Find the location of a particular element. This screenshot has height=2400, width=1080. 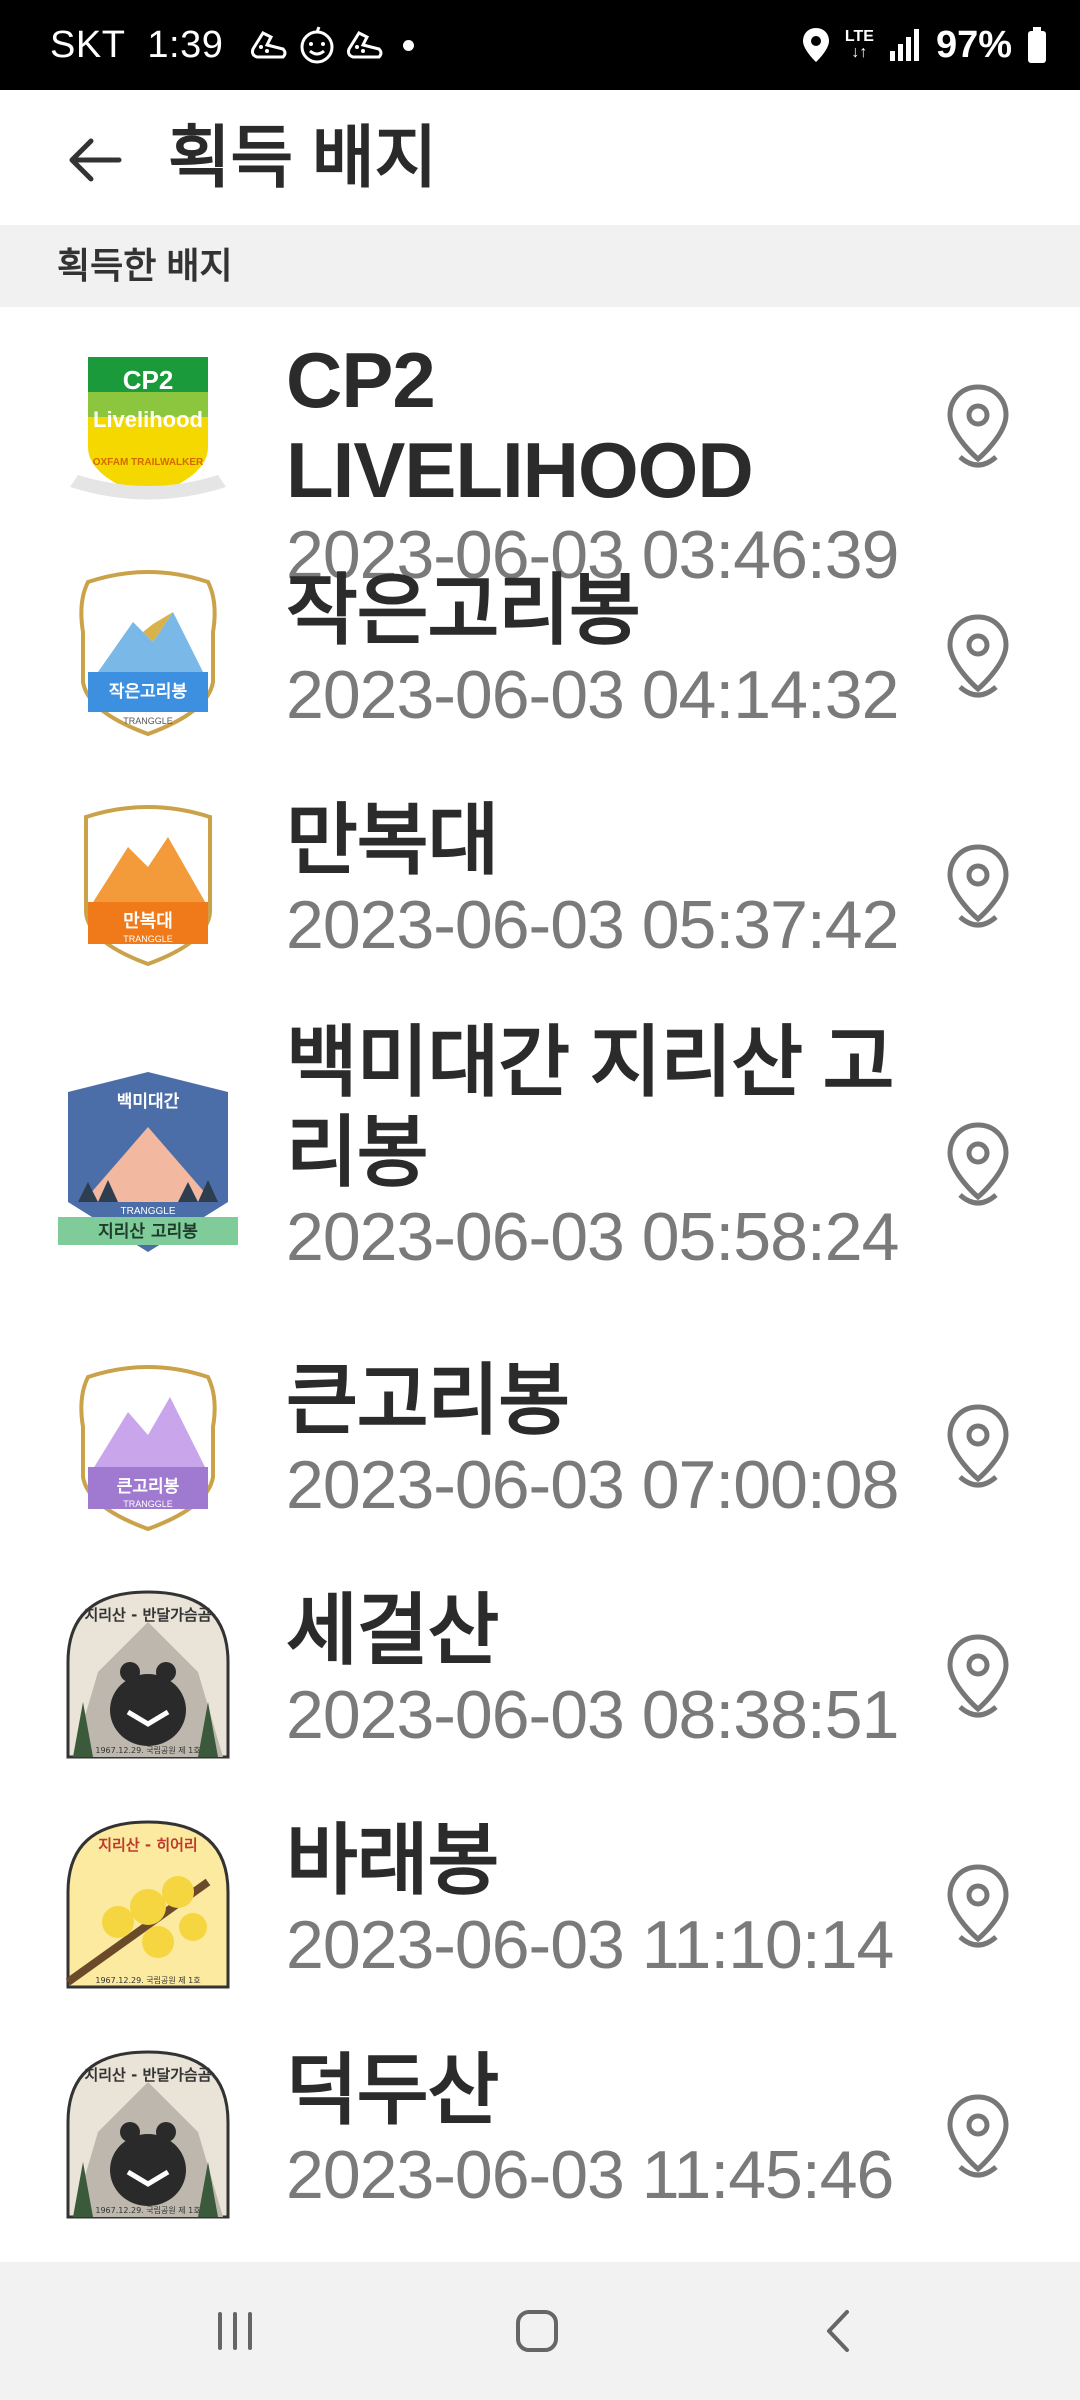

svg-text: 만복대 is located at coordinates (148, 921).